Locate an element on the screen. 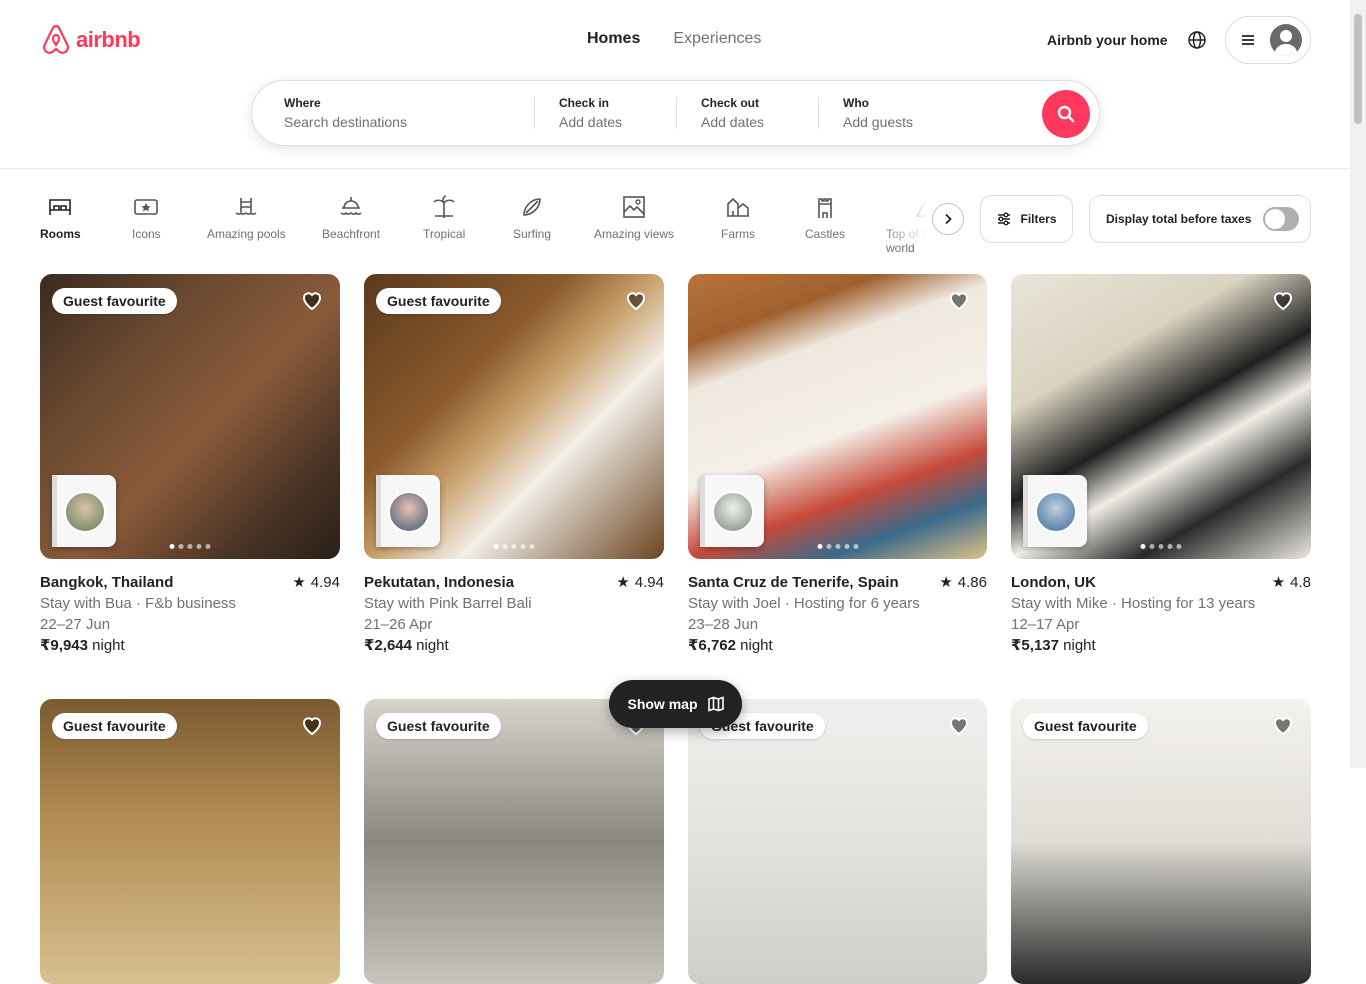  category-icons: Icons is located at coordinates (146, 217).